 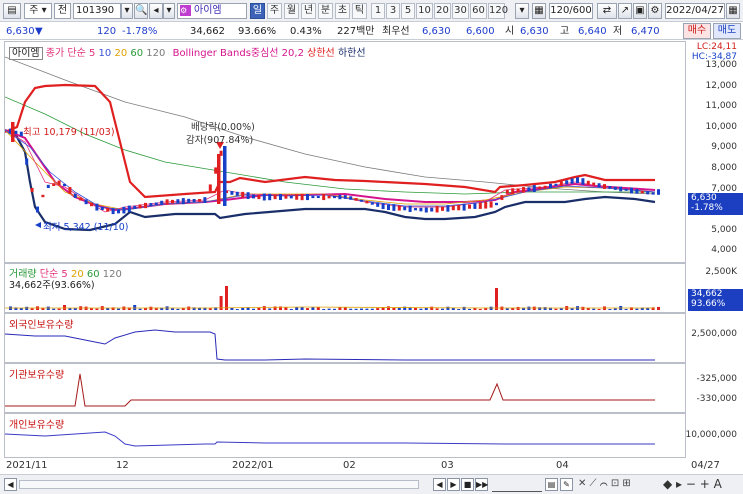 I want to click on legend-bb-label: Bollinger Bands중심선 20,2, so click(x=238, y=53).